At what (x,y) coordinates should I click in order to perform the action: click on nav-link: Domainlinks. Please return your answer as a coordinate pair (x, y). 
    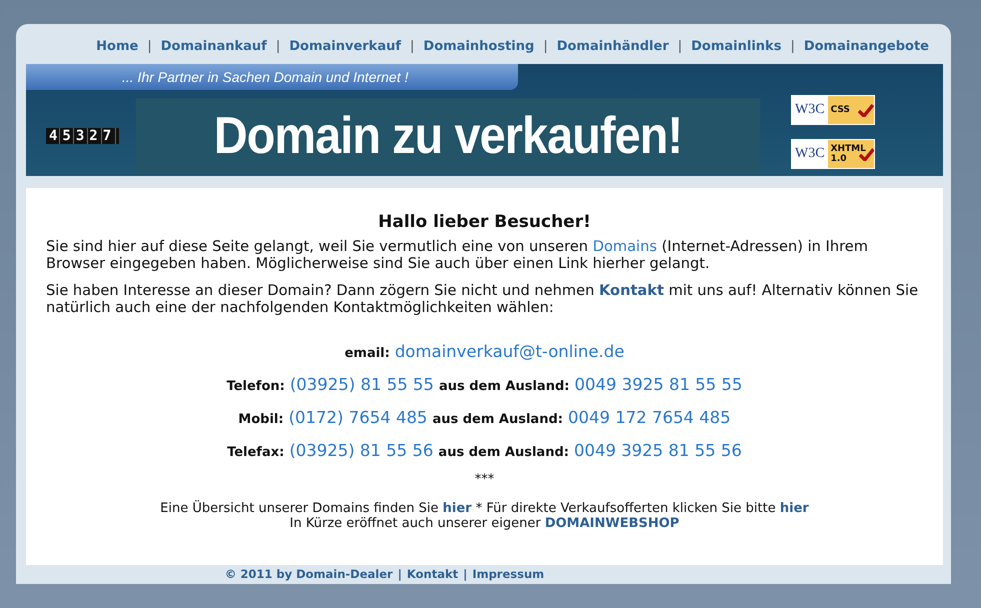
    Looking at the image, I should click on (736, 46).